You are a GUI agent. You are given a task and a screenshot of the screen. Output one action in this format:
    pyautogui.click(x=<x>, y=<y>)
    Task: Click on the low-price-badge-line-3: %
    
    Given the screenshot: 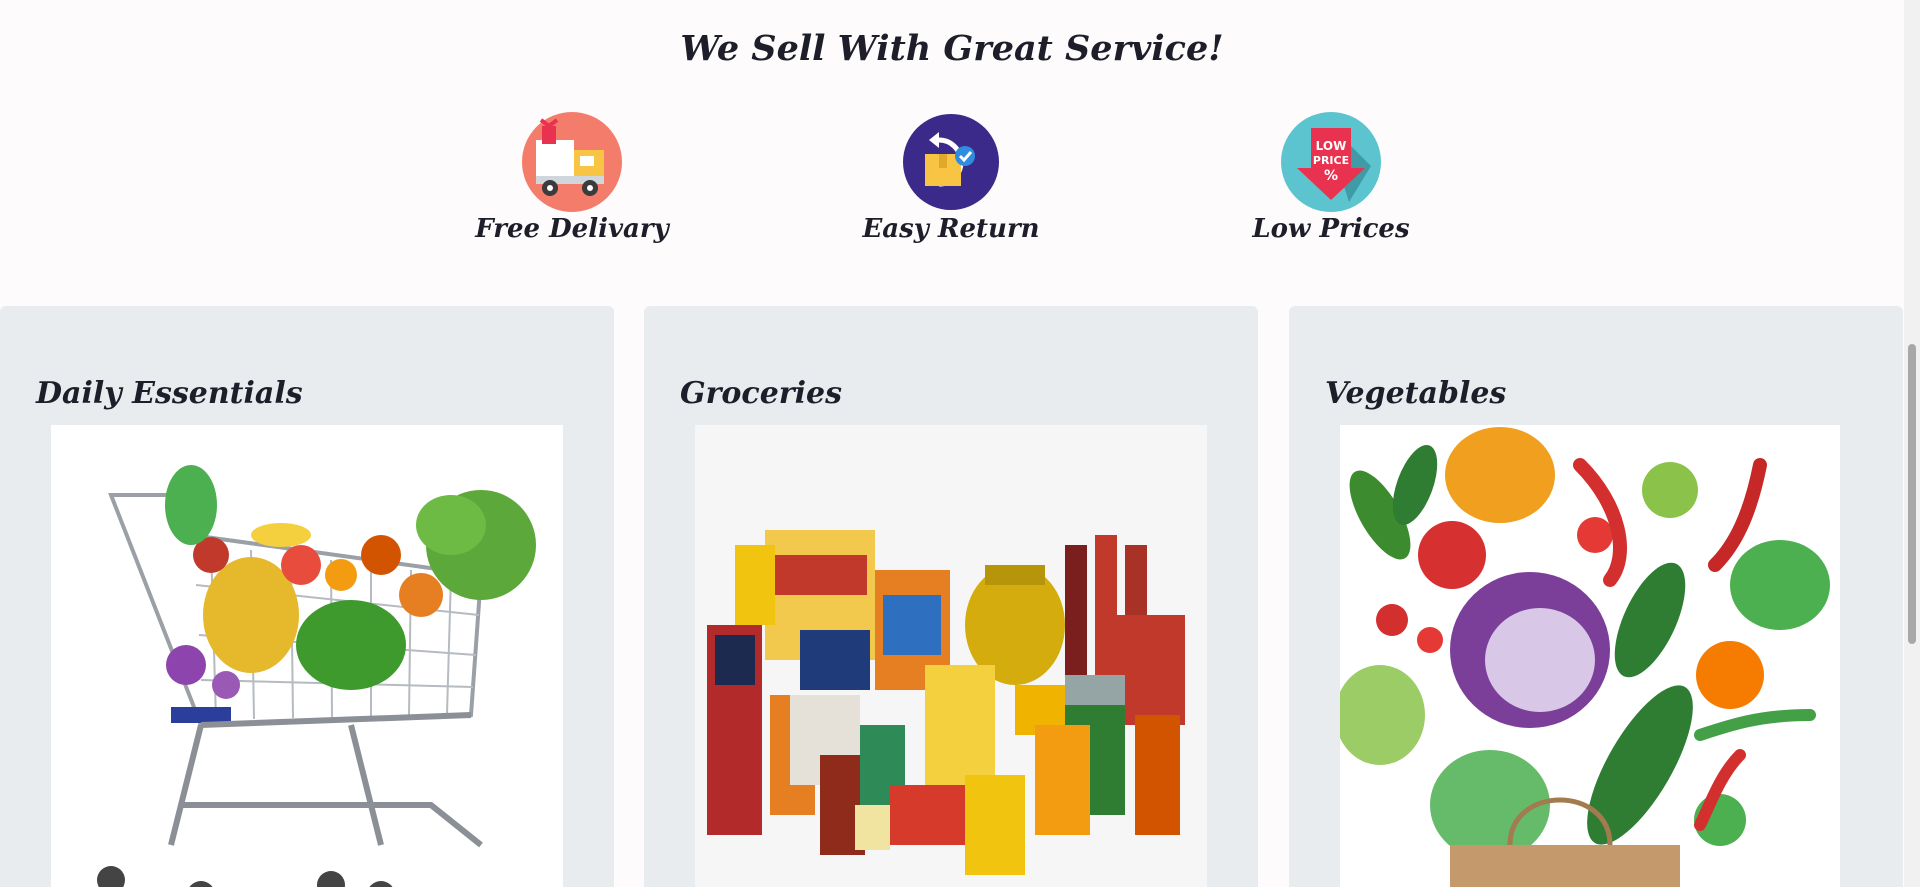 What is the action you would take?
    pyautogui.click(x=1331, y=176)
    